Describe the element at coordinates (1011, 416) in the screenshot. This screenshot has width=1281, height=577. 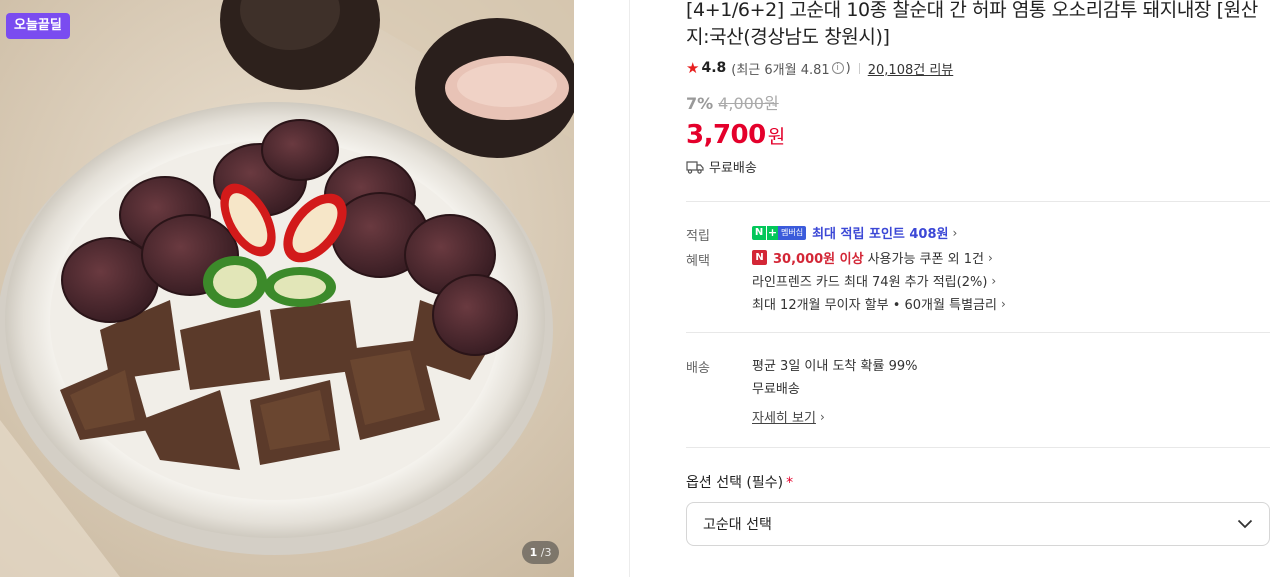
I see `delivery-details-link: 자세히 보기 ›` at that location.